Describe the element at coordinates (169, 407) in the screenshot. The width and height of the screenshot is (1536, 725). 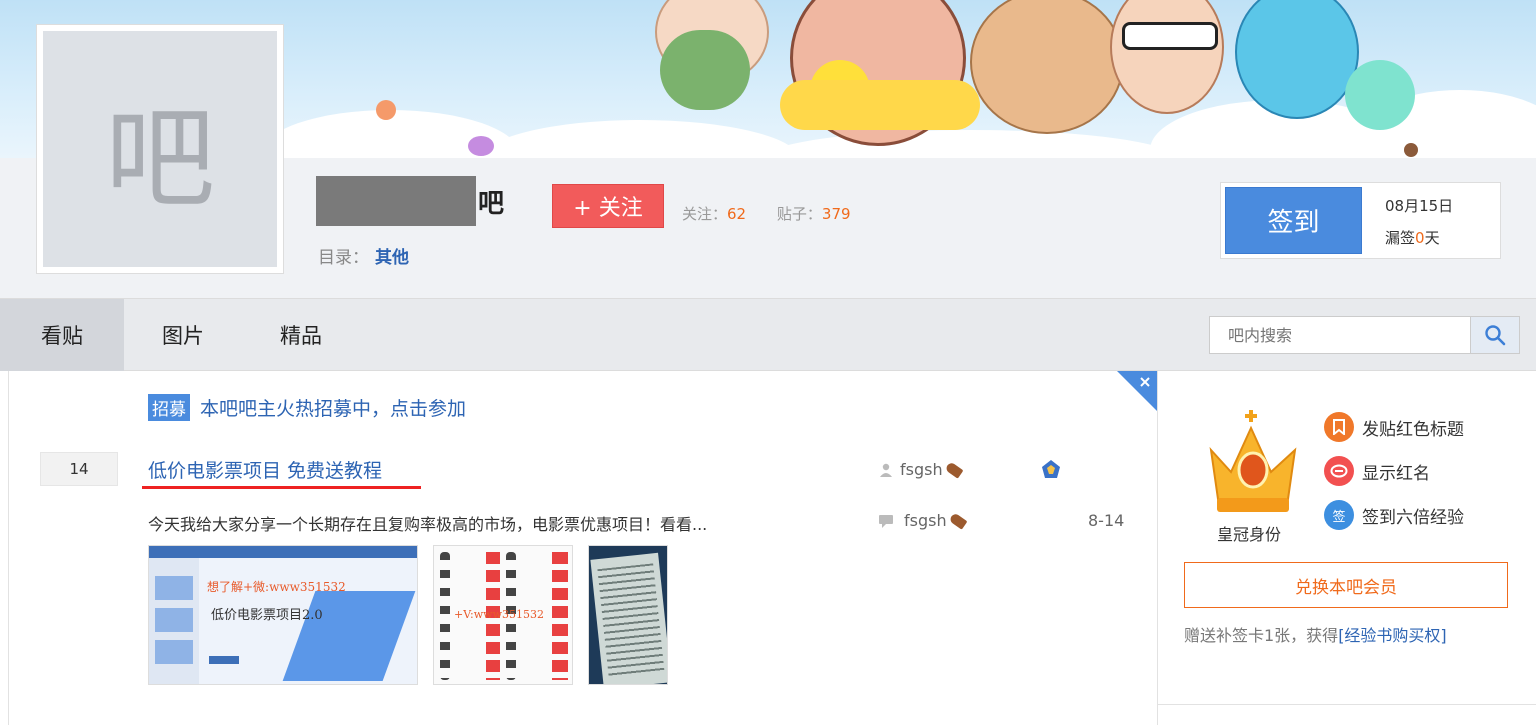
I see `recruit-tag: 招募` at that location.